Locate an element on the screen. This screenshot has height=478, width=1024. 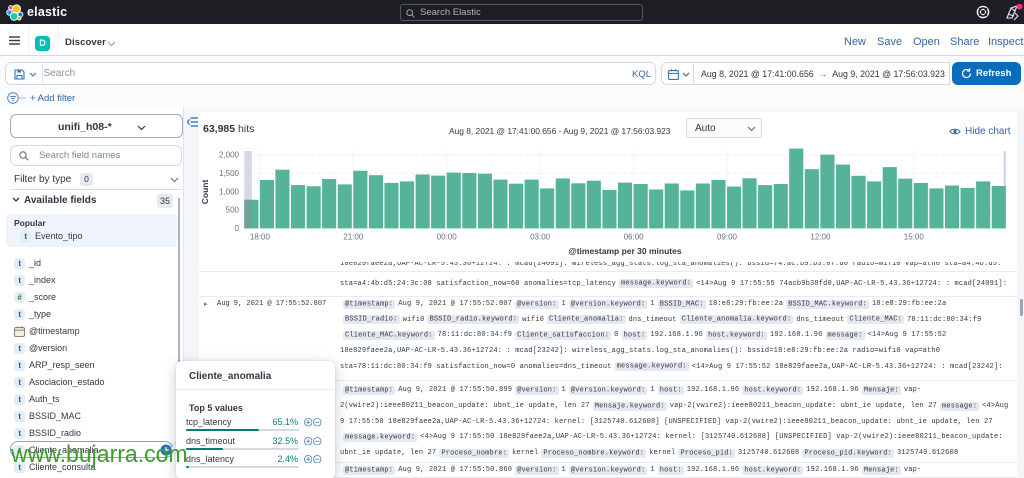
svg-text: 1,500 is located at coordinates (229, 173).